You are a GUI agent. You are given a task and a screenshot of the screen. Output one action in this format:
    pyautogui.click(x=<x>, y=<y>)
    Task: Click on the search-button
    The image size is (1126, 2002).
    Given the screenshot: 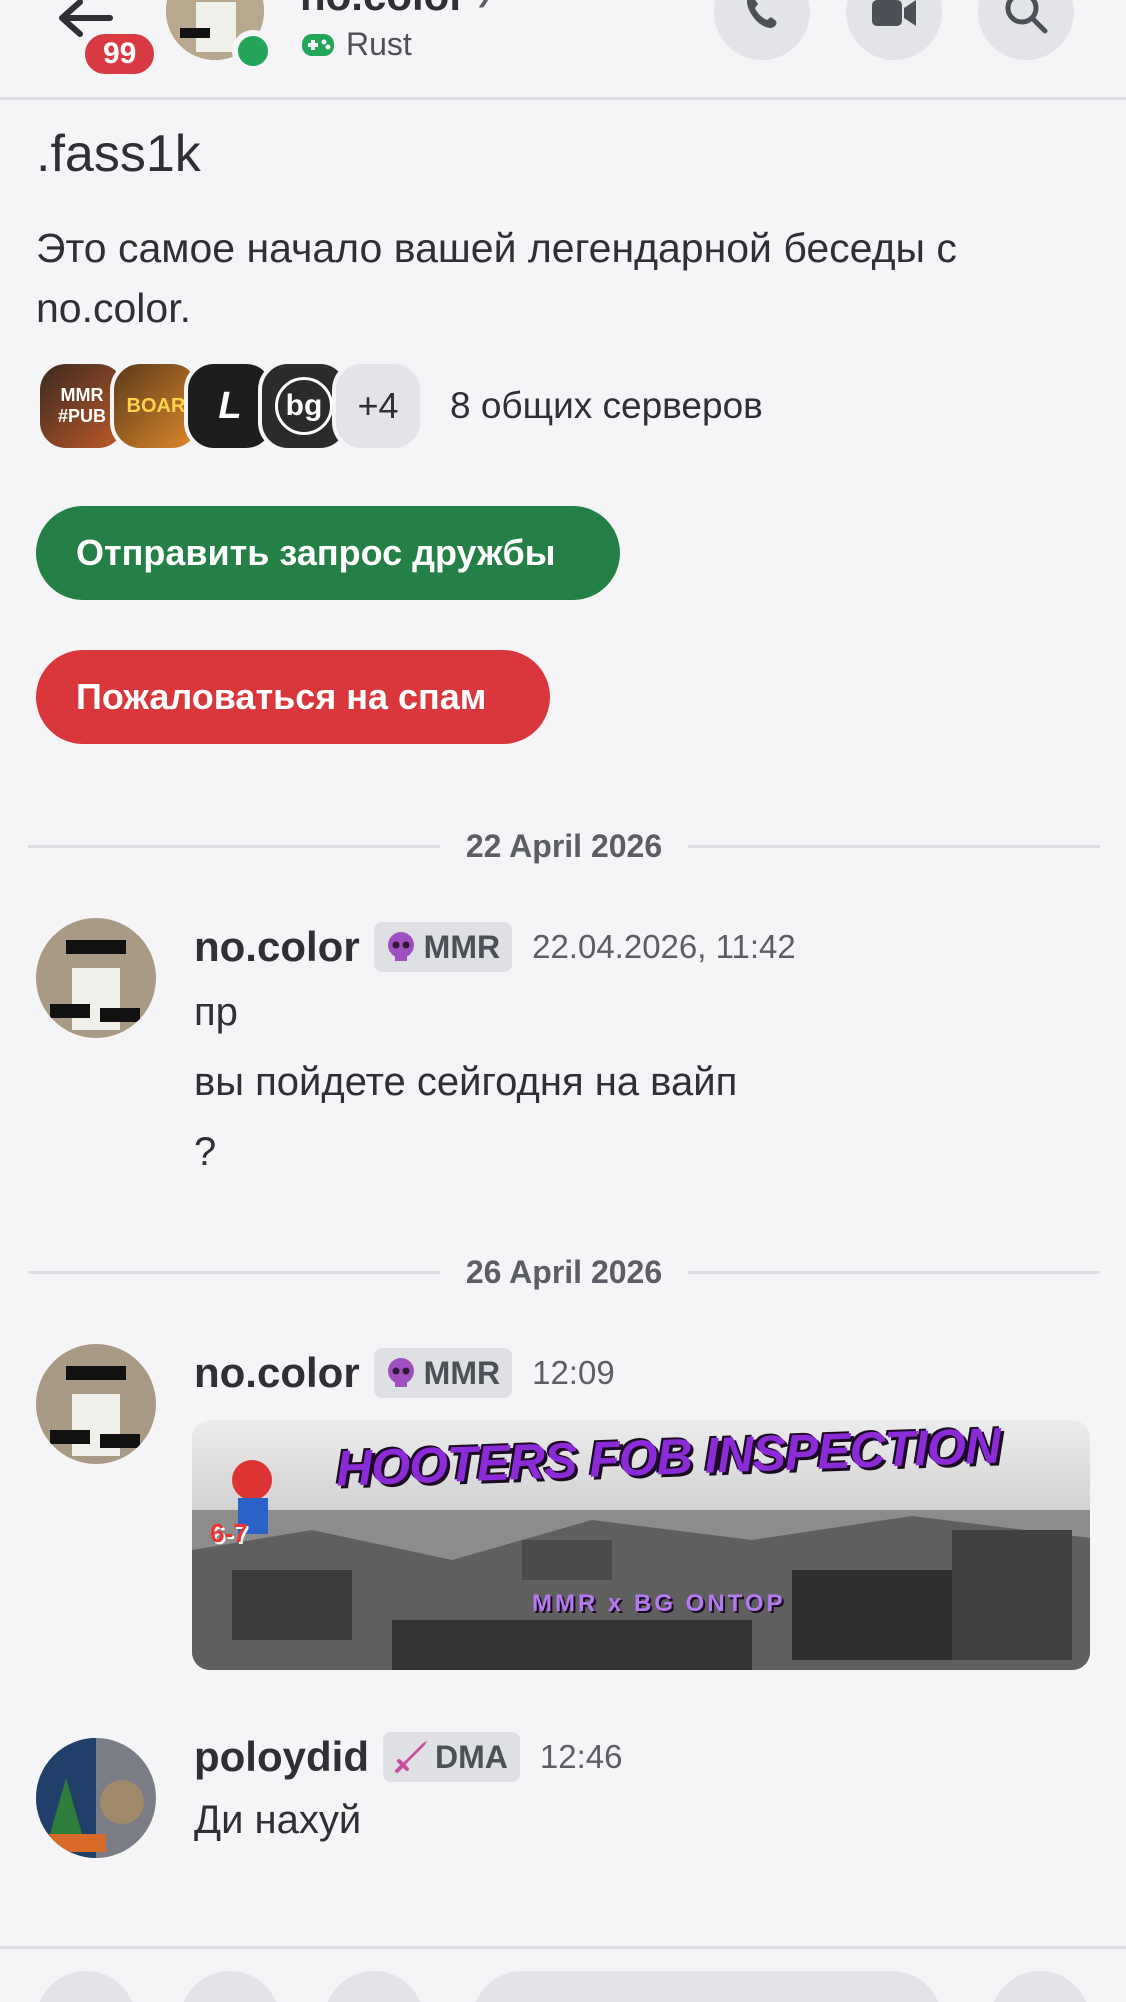 What is the action you would take?
    pyautogui.click(x=1026, y=30)
    